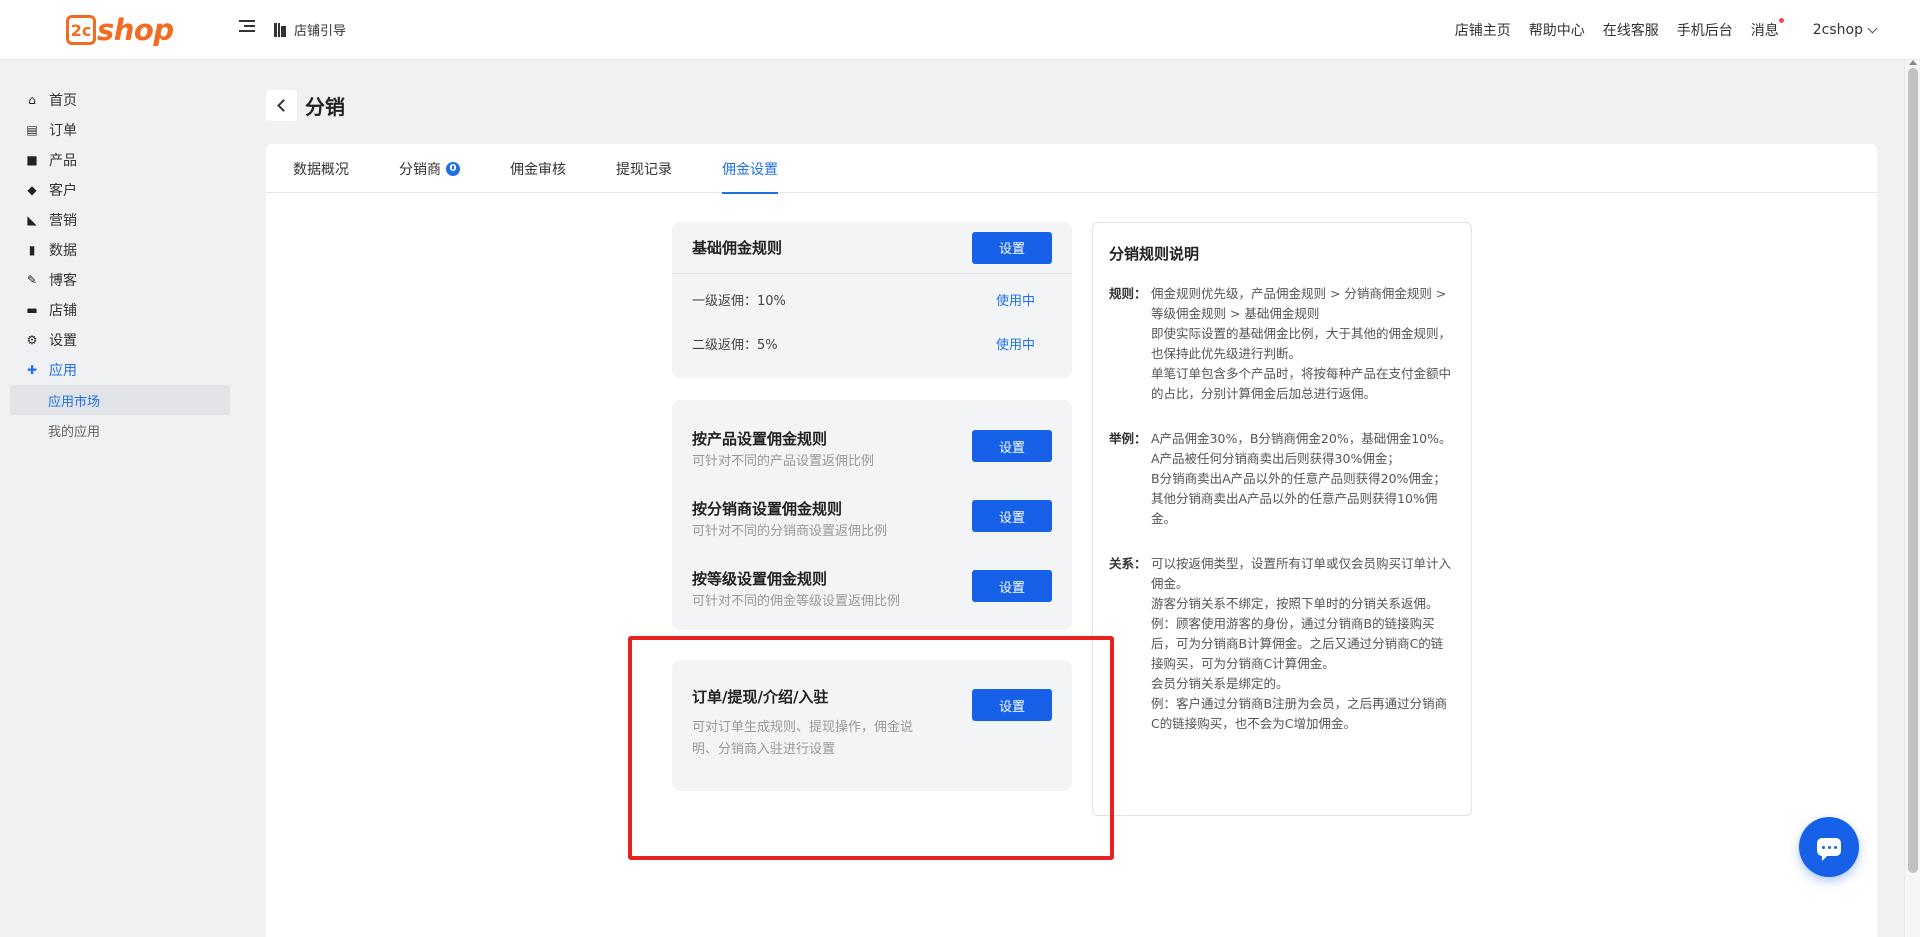 The height and width of the screenshot is (937, 1920). I want to click on user-menu: 2cshop, so click(1845, 30).